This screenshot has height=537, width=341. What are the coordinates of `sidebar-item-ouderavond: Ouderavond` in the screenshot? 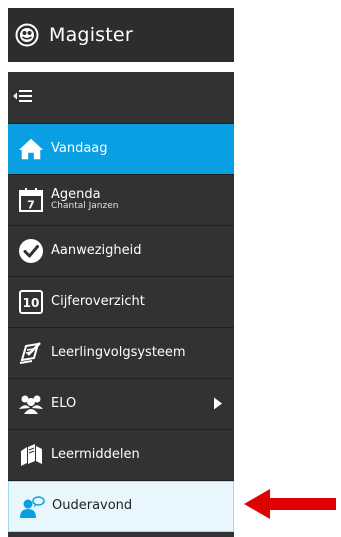 It's located at (121, 506).